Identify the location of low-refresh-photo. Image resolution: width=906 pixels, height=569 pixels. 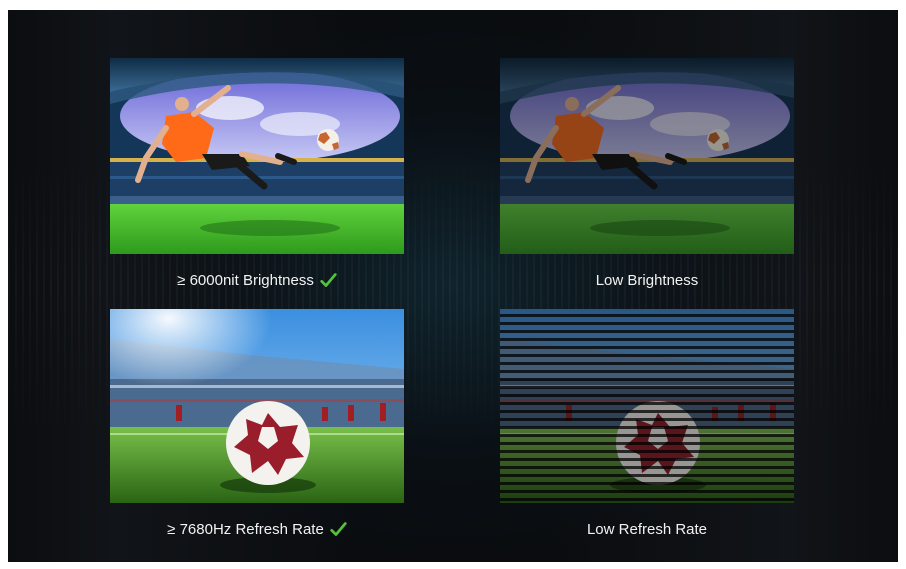
(647, 406).